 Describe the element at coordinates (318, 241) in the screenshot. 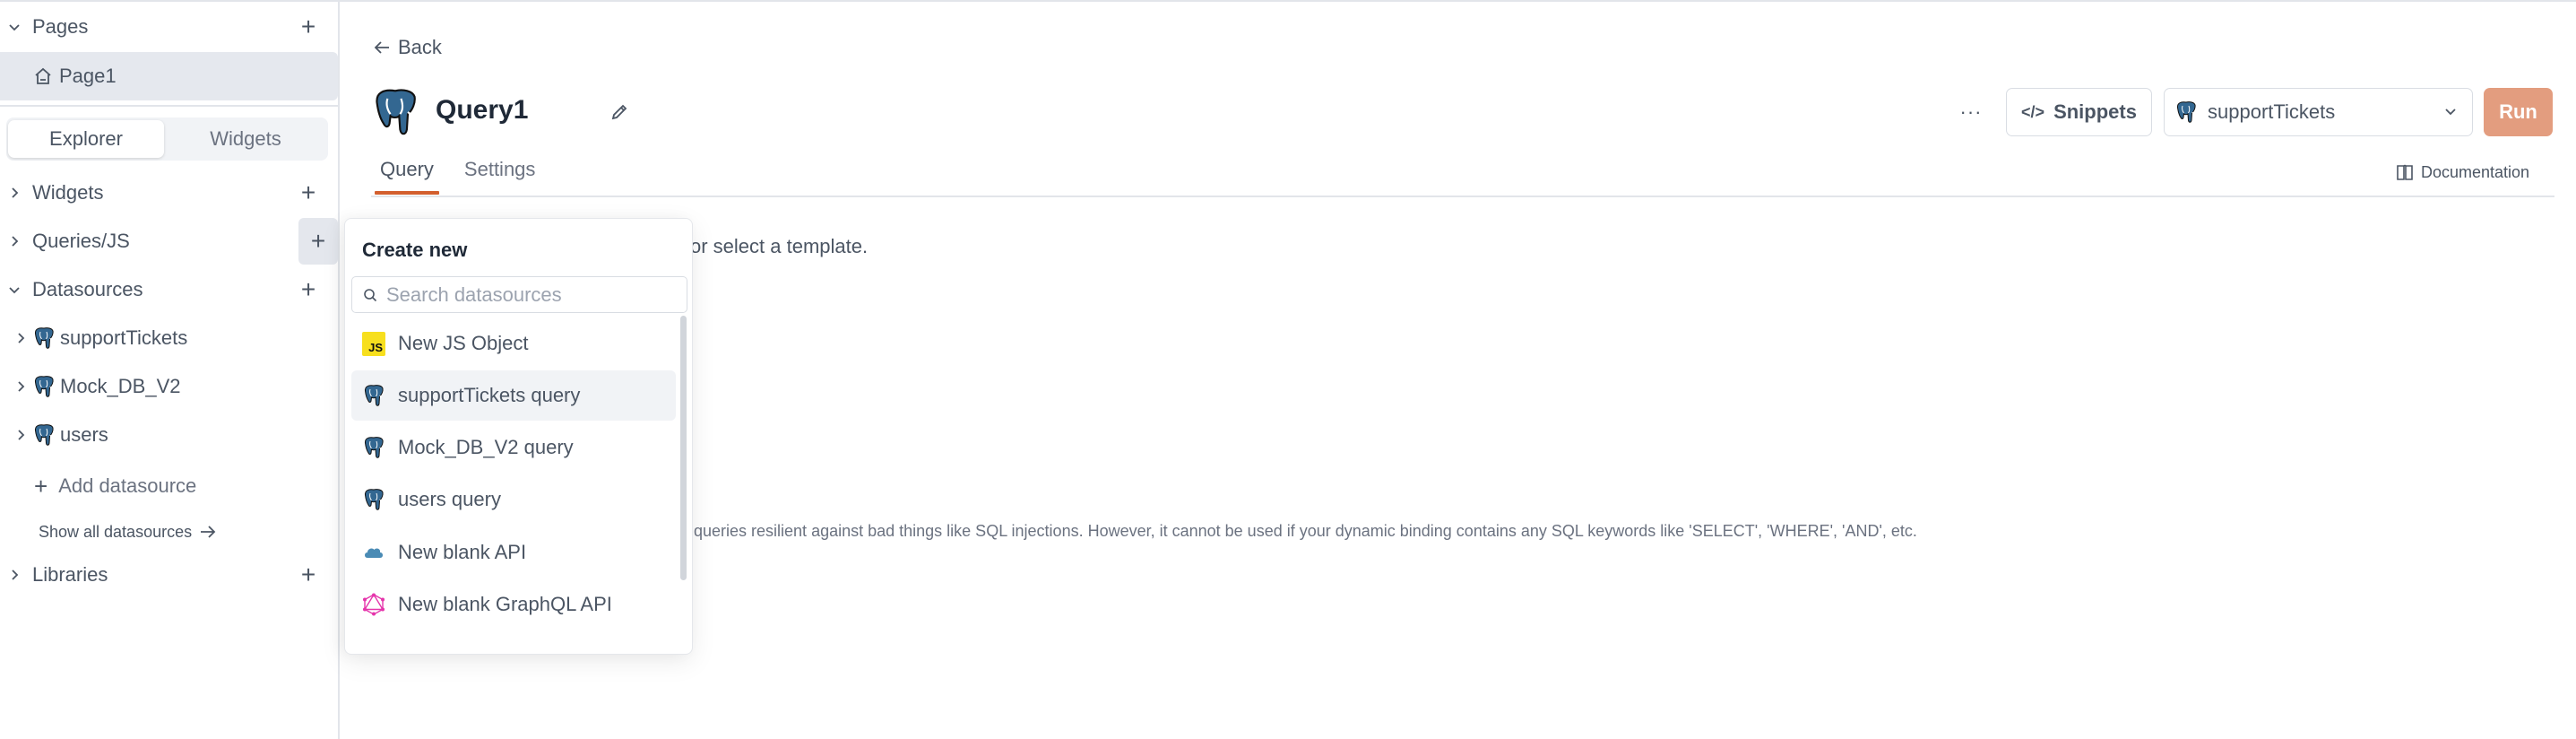

I see `add-query-button: +` at that location.